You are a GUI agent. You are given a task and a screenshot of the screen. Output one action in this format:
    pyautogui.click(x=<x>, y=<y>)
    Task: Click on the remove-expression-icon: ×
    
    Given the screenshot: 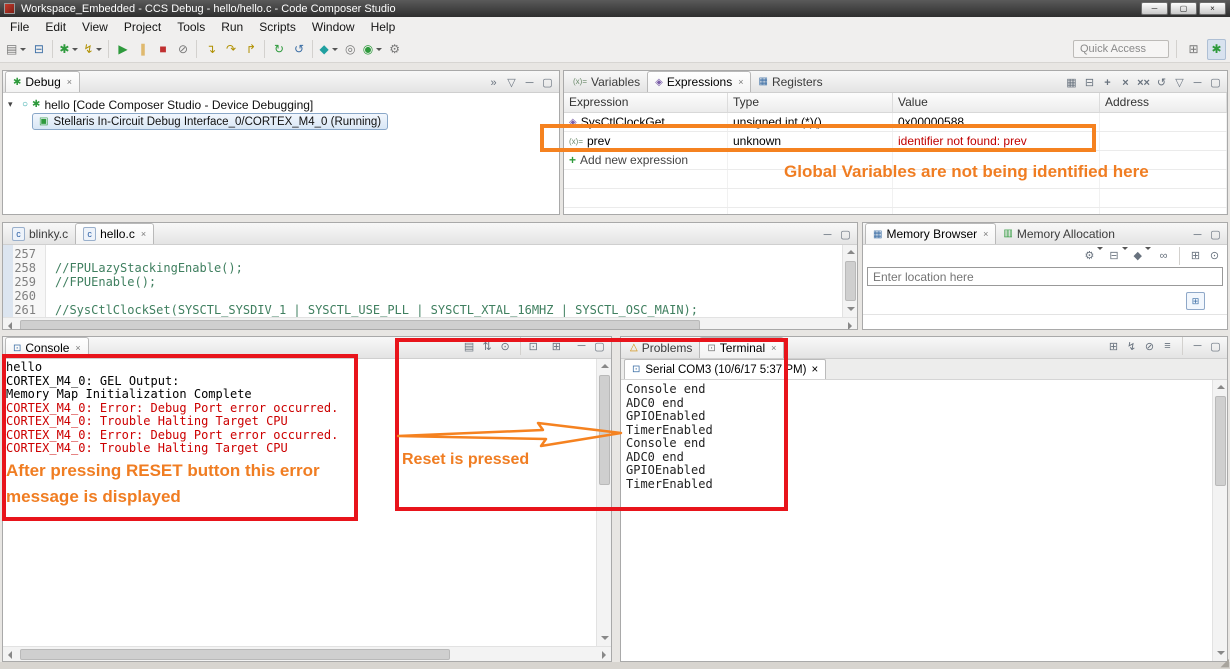 What is the action you would take?
    pyautogui.click(x=1125, y=83)
    